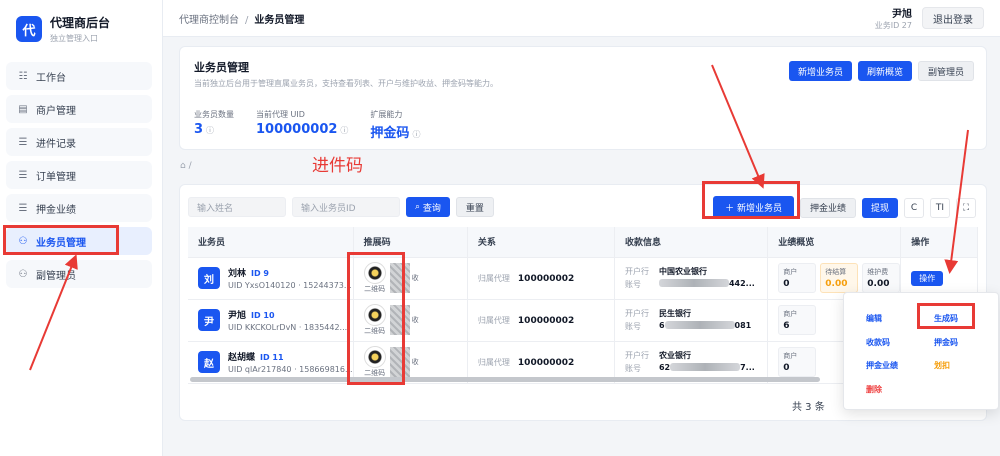 This screenshot has width=1000, height=456. Describe the element at coordinates (945, 71) in the screenshot. I see `sub-admin-button: 副管理员` at that location.